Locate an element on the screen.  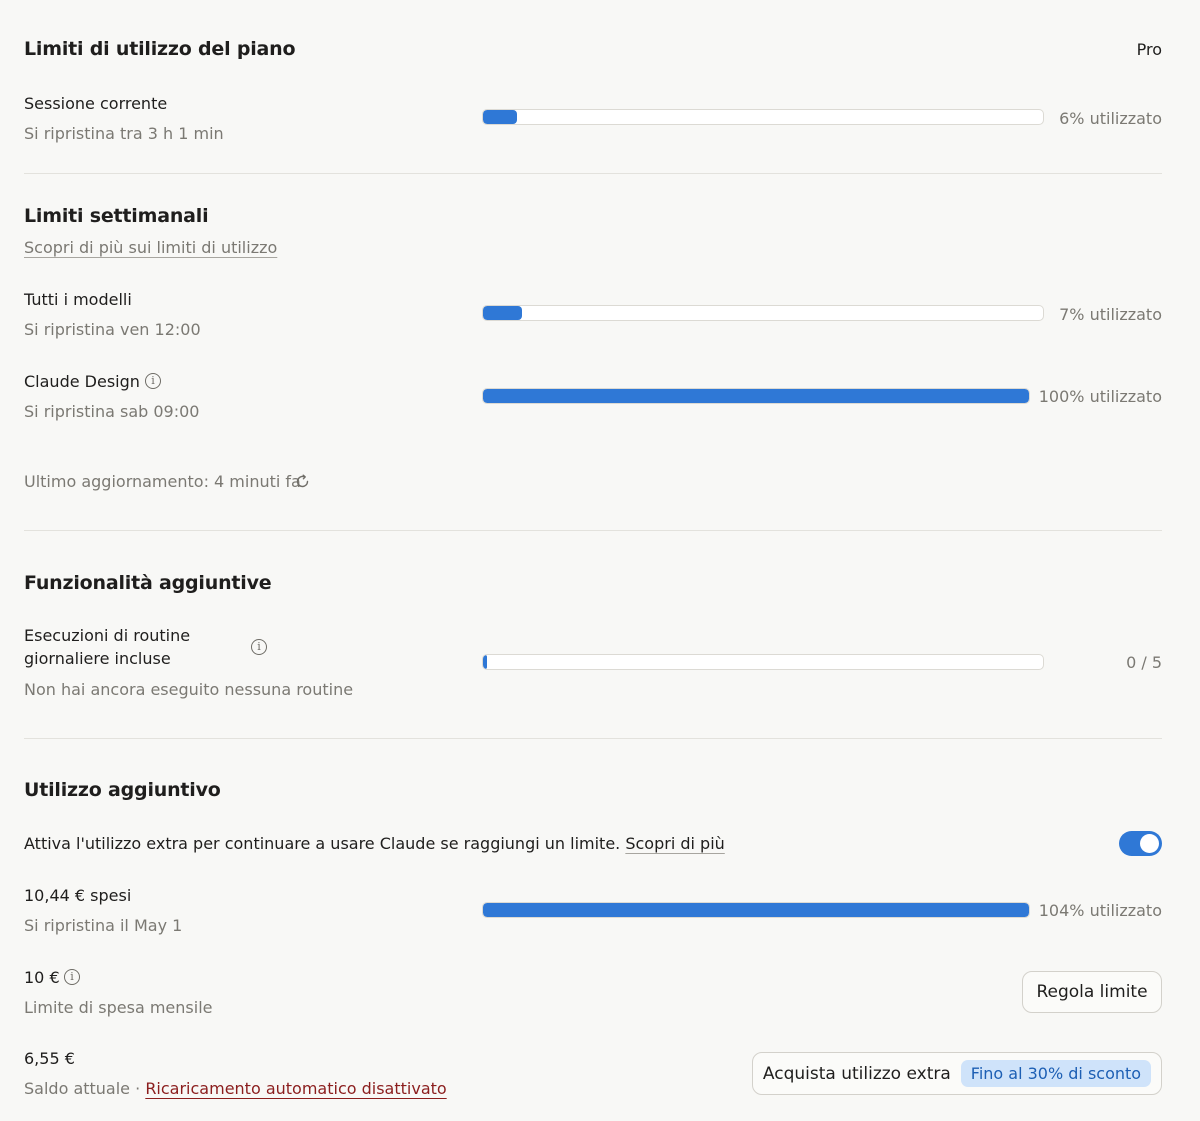
spent-progress-fill is located at coordinates (756, 910).